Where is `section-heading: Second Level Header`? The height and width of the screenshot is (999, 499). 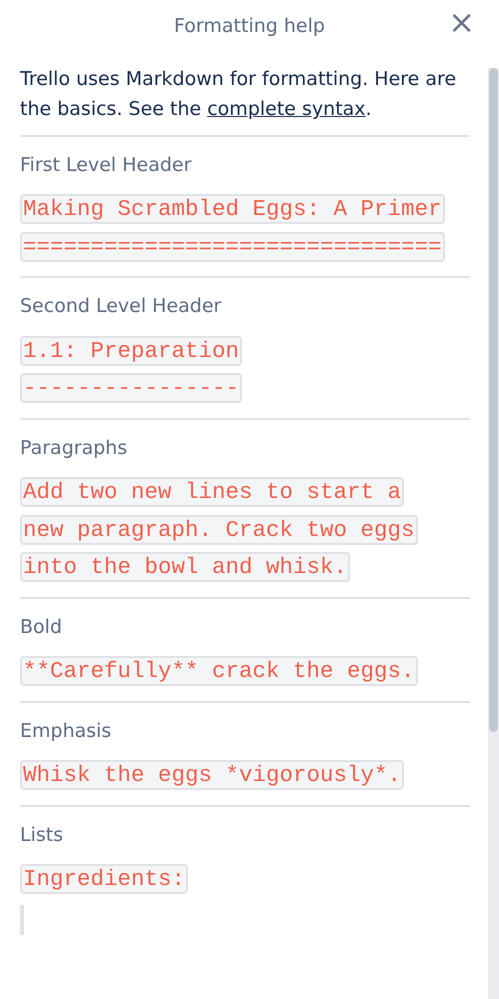 section-heading: Second Level Header is located at coordinates (121, 307).